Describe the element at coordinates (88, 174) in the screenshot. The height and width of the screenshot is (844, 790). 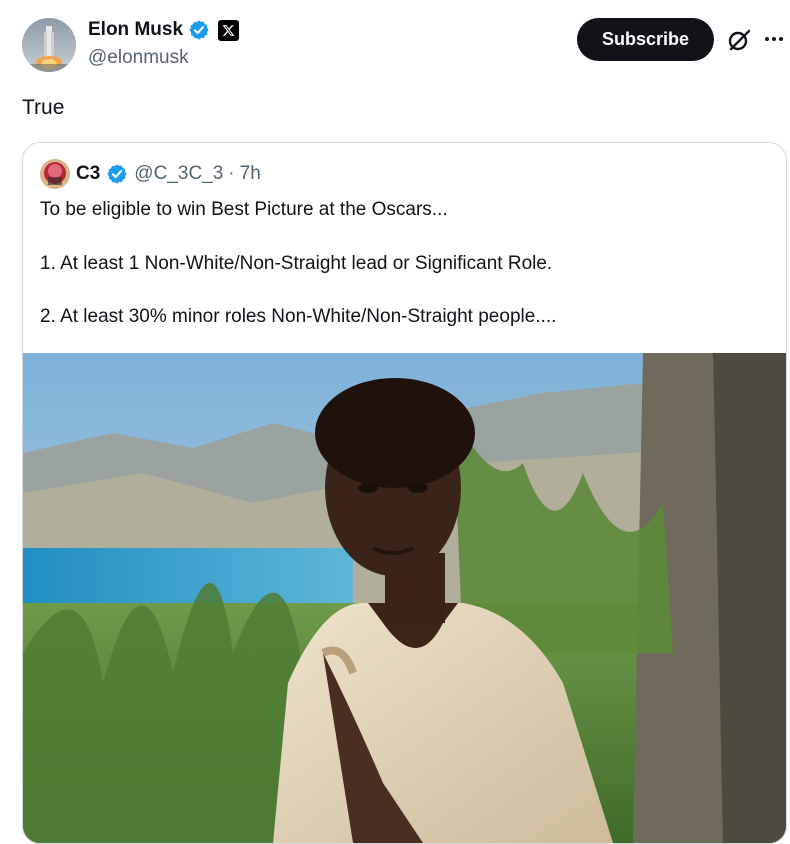
I see `quoted-author-name: C3` at that location.